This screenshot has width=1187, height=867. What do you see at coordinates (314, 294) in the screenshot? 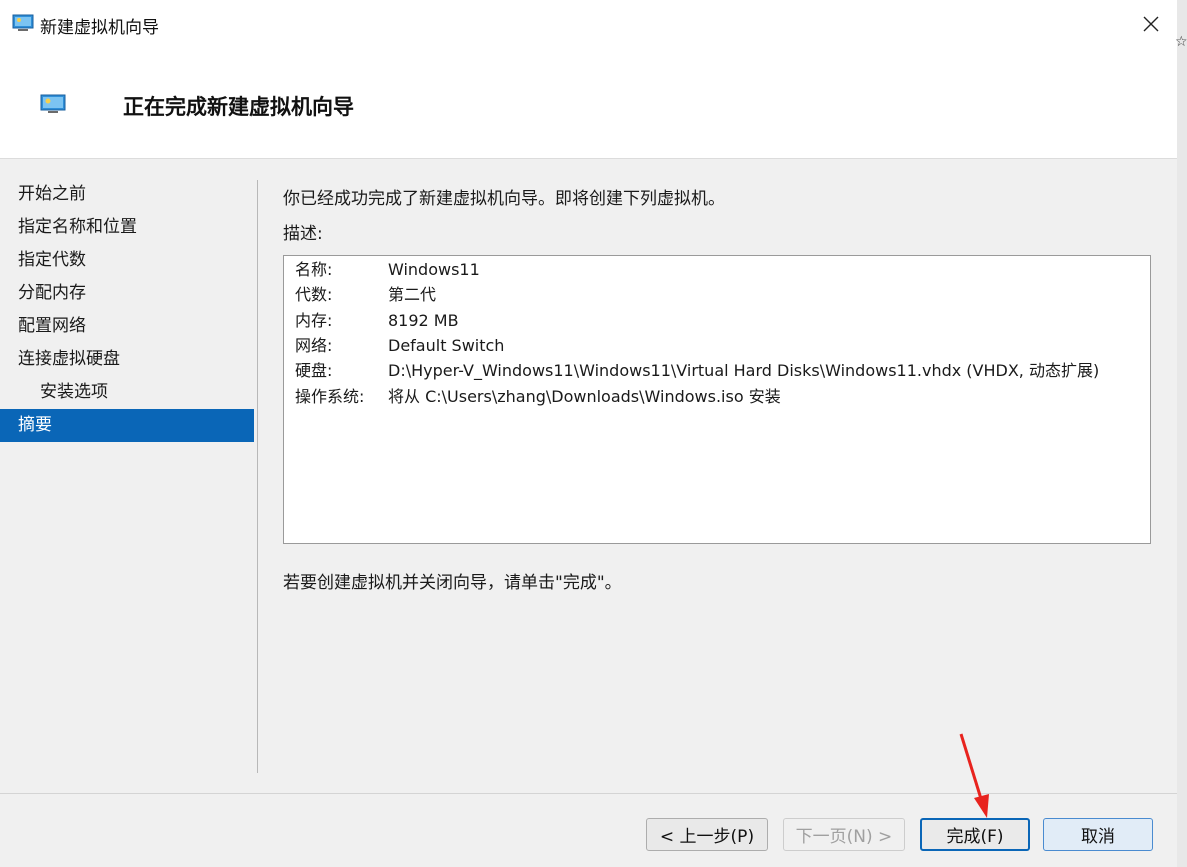
I see `summary-key: 代数:` at bounding box center [314, 294].